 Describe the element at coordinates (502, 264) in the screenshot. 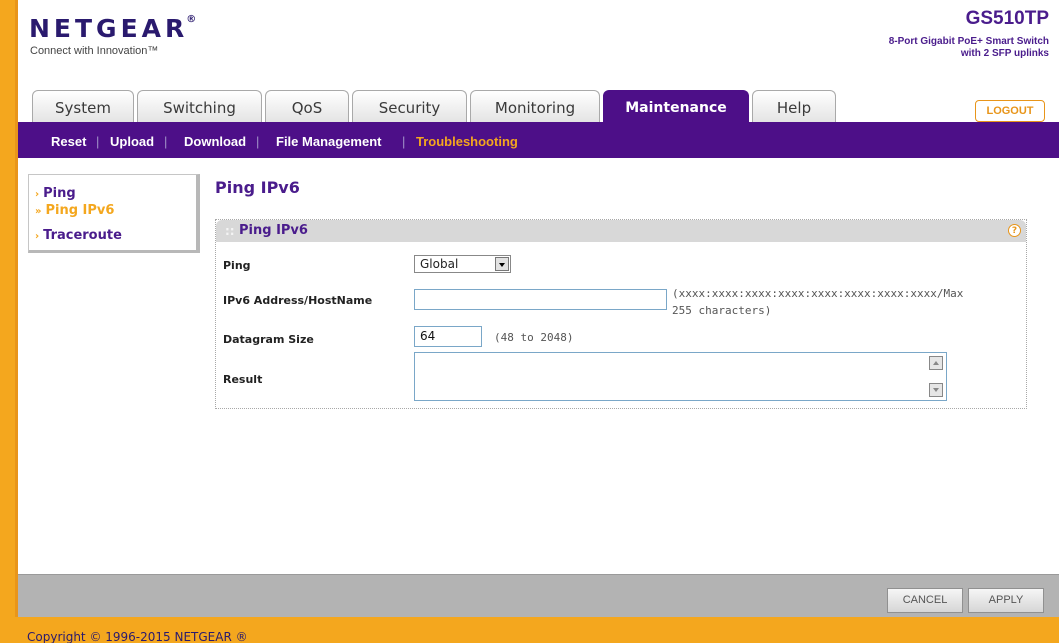

I see `chevron-down-icon` at that location.